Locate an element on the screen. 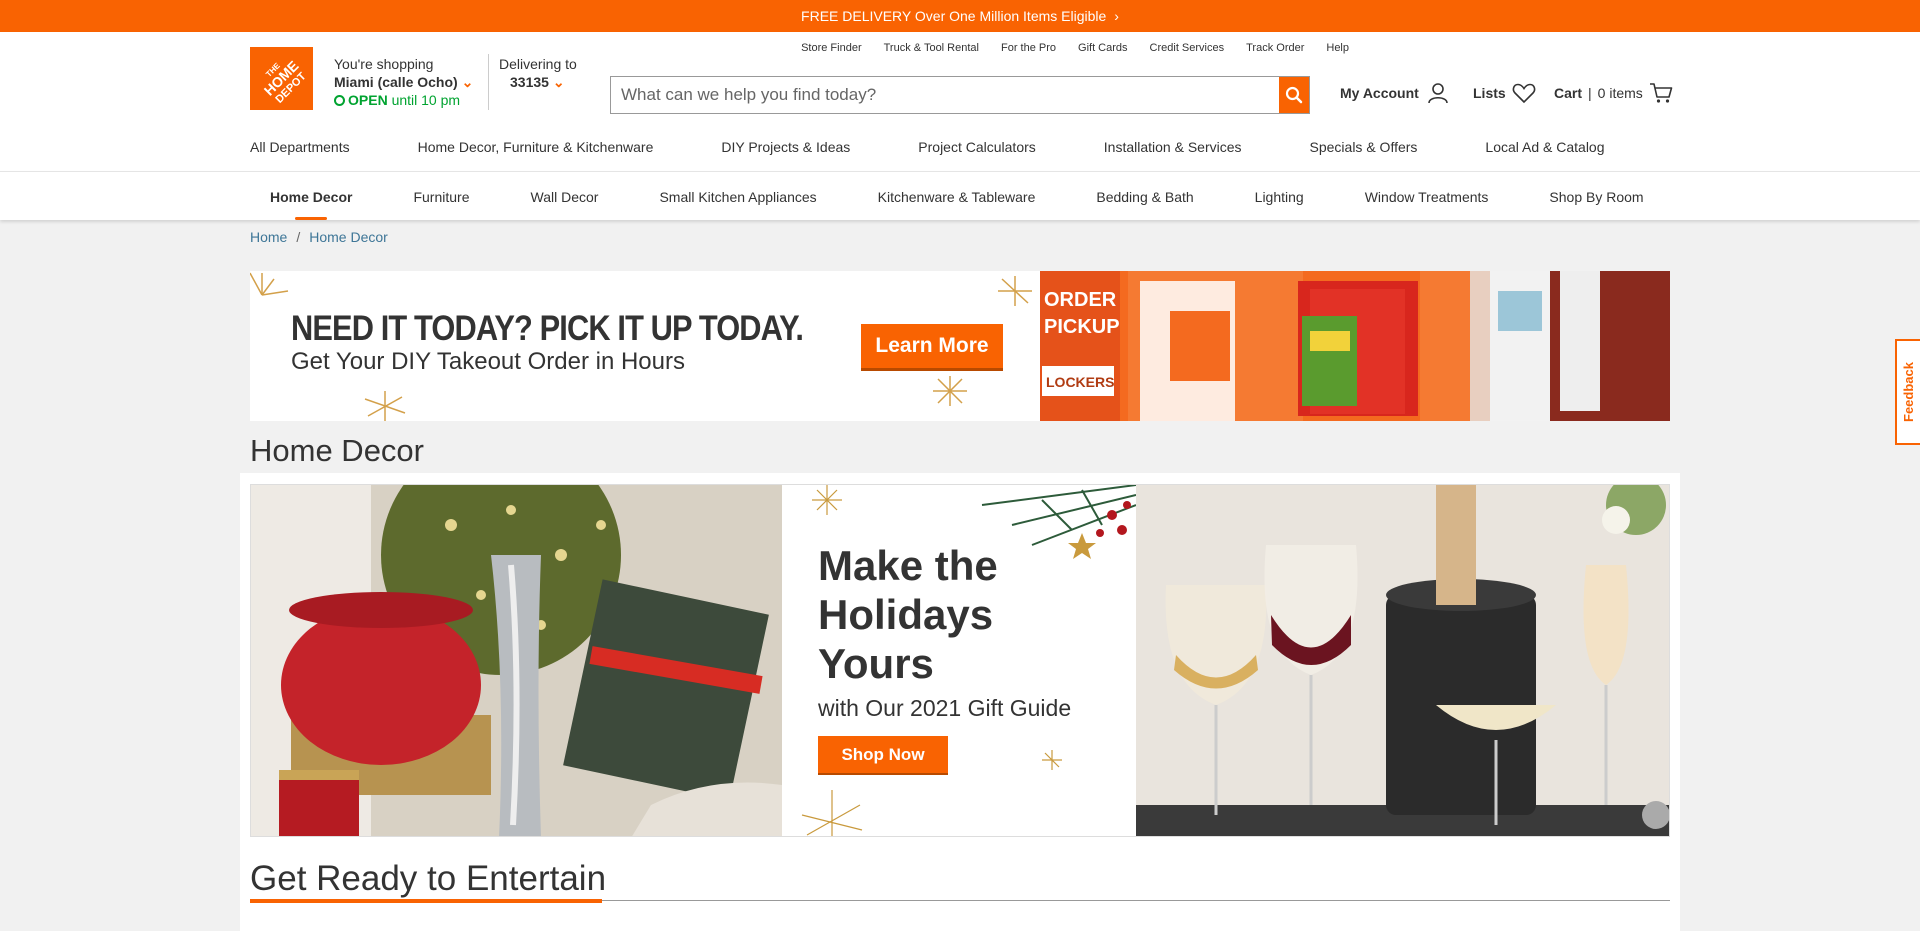 This screenshot has height=931, width=1920. search-bar is located at coordinates (960, 95).